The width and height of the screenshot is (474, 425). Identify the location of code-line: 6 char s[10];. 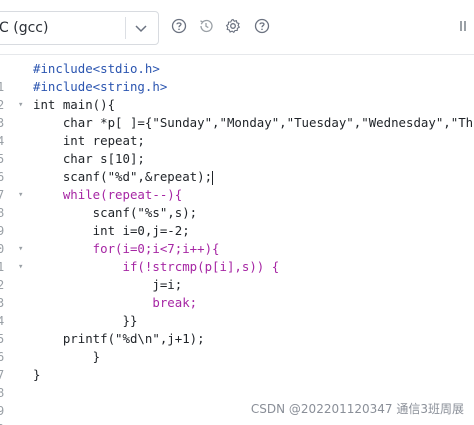
(237, 167).